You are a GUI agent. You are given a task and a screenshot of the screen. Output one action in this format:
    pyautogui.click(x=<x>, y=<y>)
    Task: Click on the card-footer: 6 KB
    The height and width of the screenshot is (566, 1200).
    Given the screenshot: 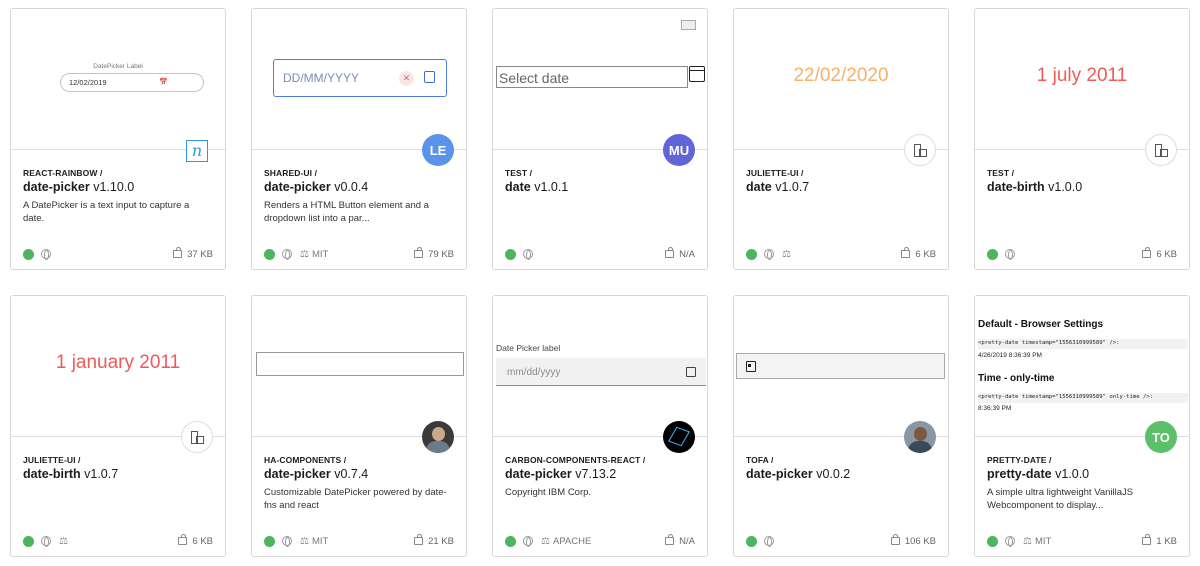 What is the action you would take?
    pyautogui.click(x=1082, y=254)
    